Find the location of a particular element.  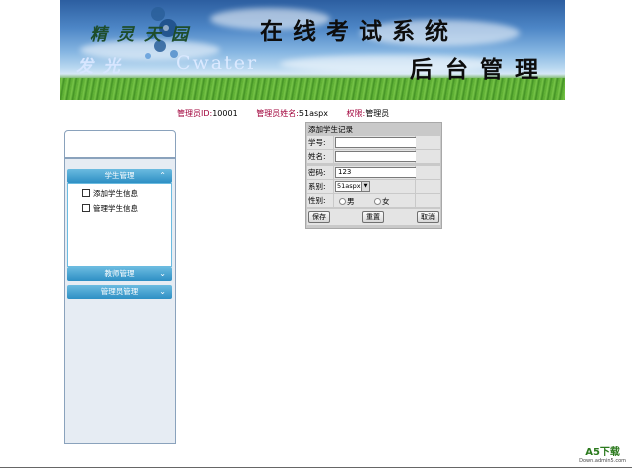

sidebar-menu-student: 学生管理 ⌃ is located at coordinates (119, 176).